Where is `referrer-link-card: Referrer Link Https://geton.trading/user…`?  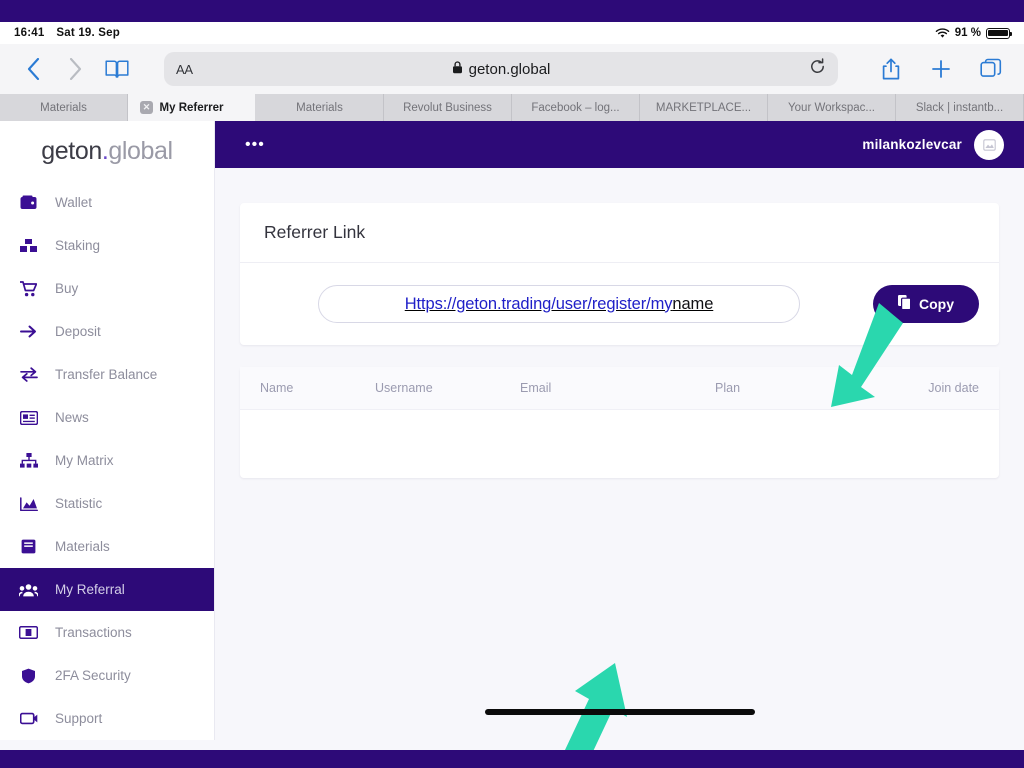 referrer-link-card: Referrer Link Https://geton.trading/user… is located at coordinates (619, 274).